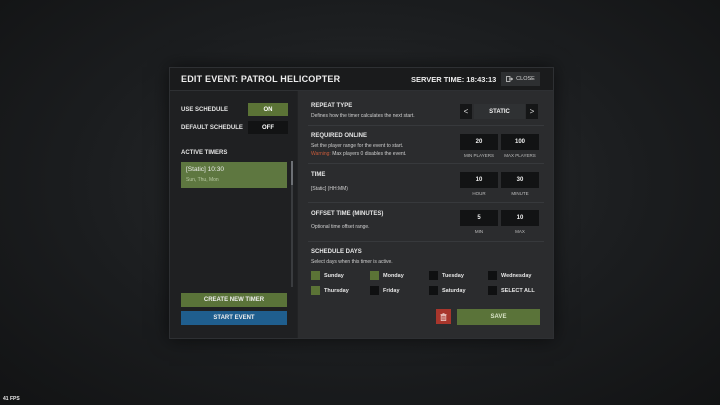 This screenshot has height=405, width=720. What do you see at coordinates (205, 169) in the screenshot?
I see `timer-title: [Static] 10:30` at bounding box center [205, 169].